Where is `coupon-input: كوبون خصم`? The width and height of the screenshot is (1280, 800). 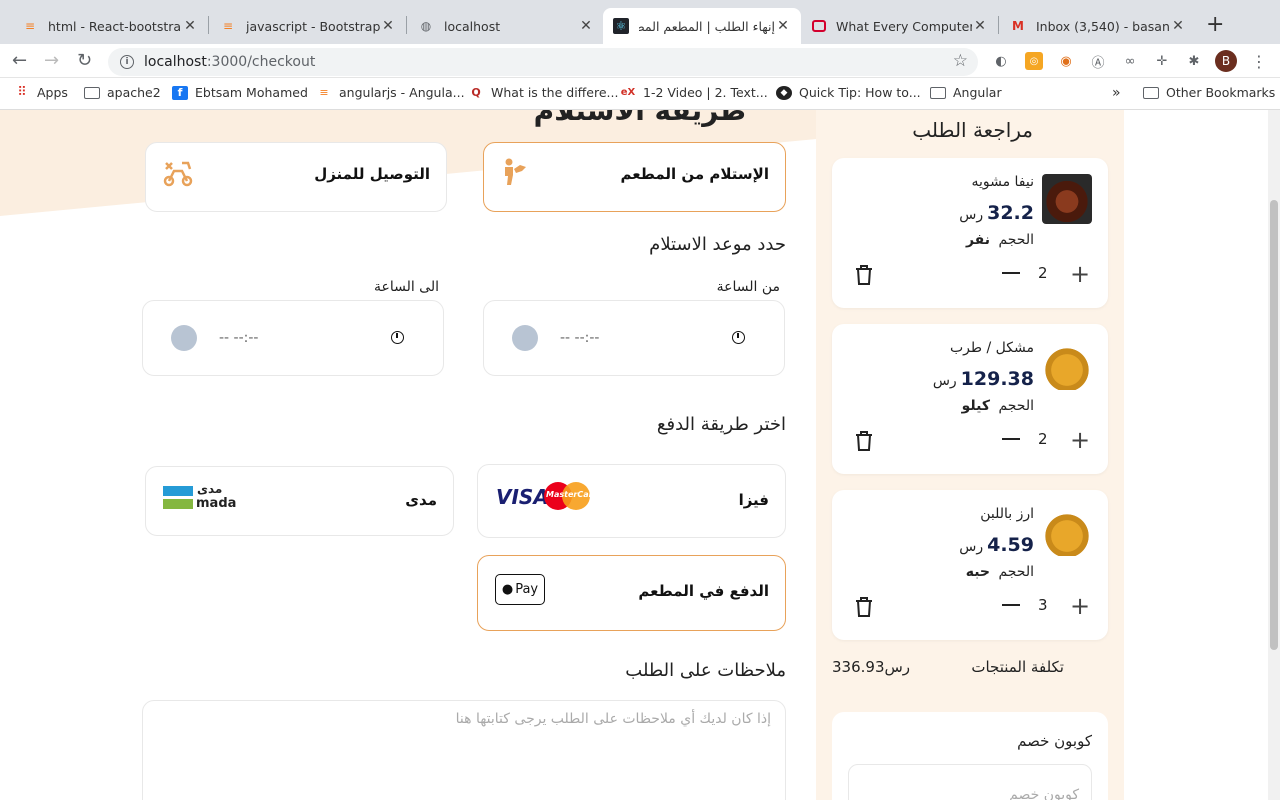 coupon-input: كوبون خصم is located at coordinates (970, 782).